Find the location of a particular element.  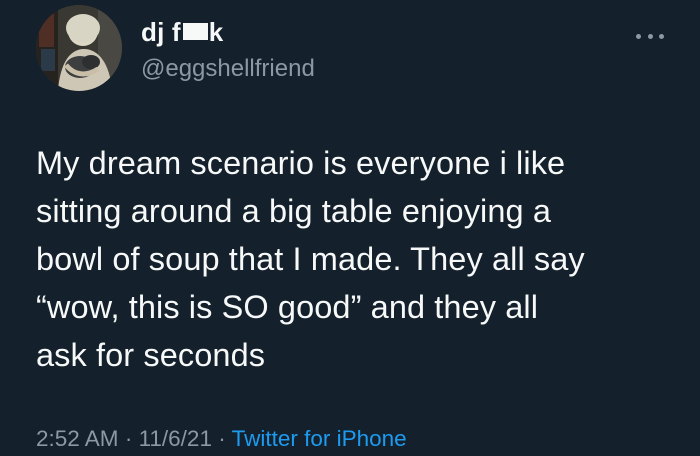

tweet-text-line: “wow, this is SO good” and they all is located at coordinates (287, 307).